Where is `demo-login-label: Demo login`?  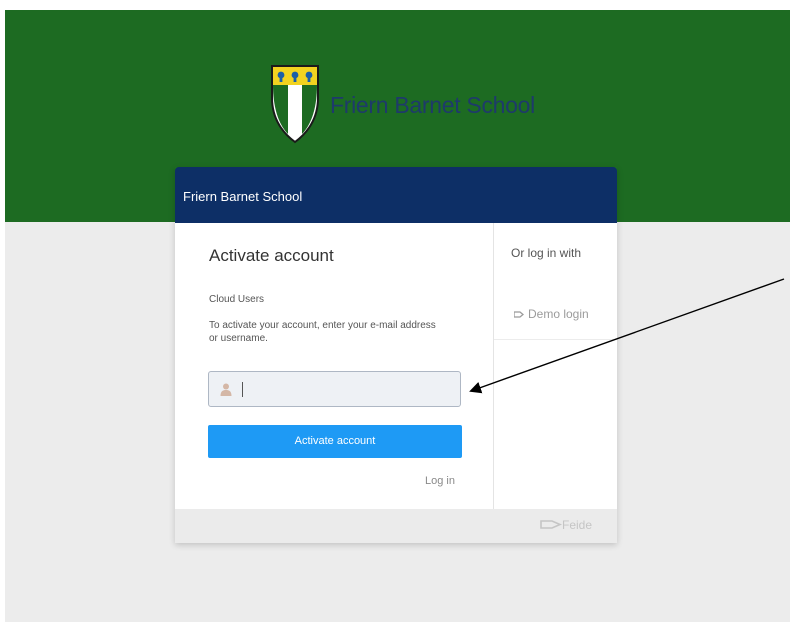 demo-login-label: Demo login is located at coordinates (558, 314).